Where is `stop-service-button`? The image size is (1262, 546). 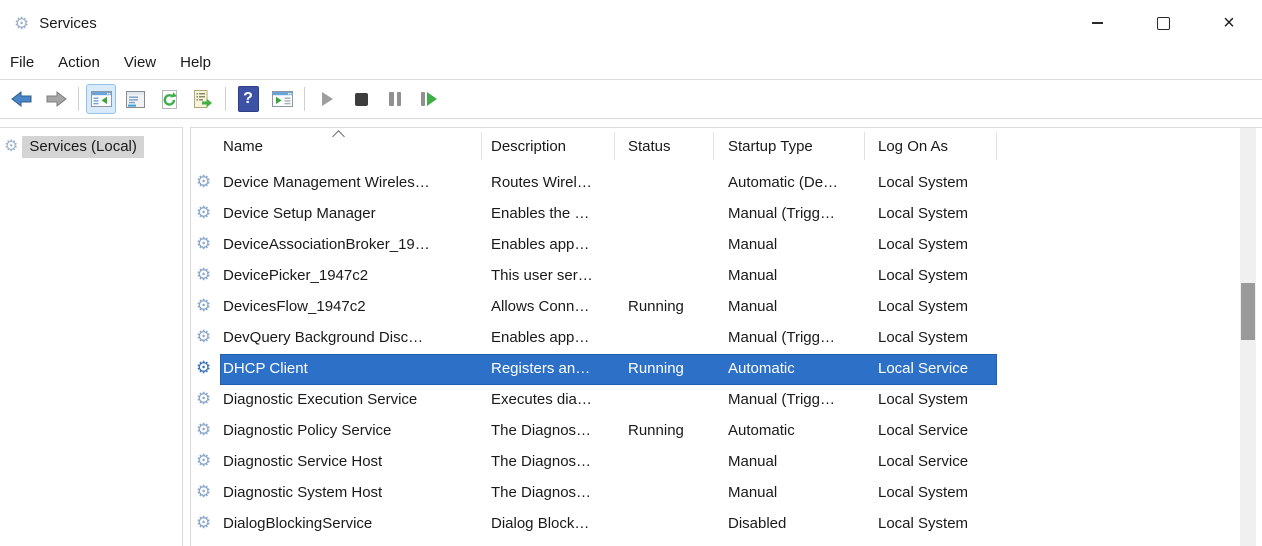 stop-service-button is located at coordinates (361, 99).